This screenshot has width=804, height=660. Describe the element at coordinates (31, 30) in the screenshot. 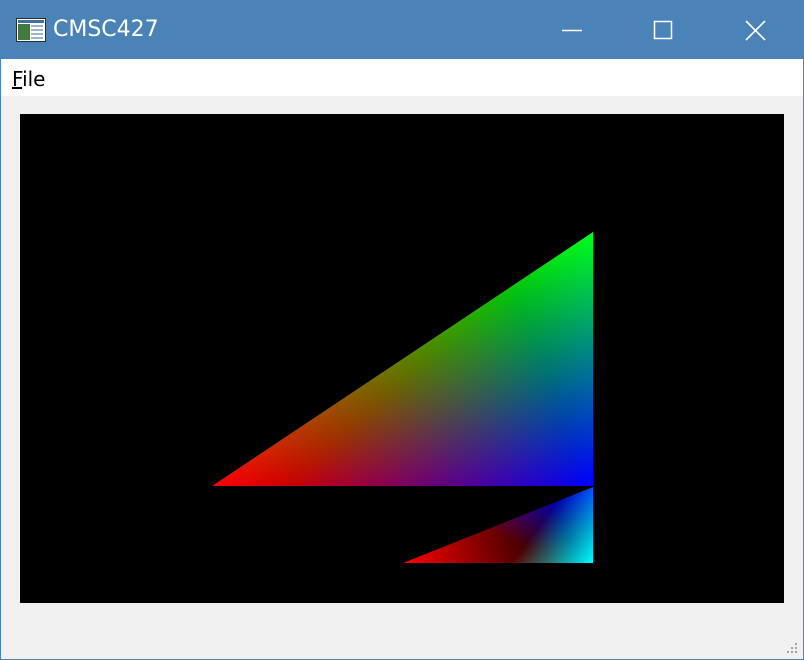

I see `application-window-icon` at that location.